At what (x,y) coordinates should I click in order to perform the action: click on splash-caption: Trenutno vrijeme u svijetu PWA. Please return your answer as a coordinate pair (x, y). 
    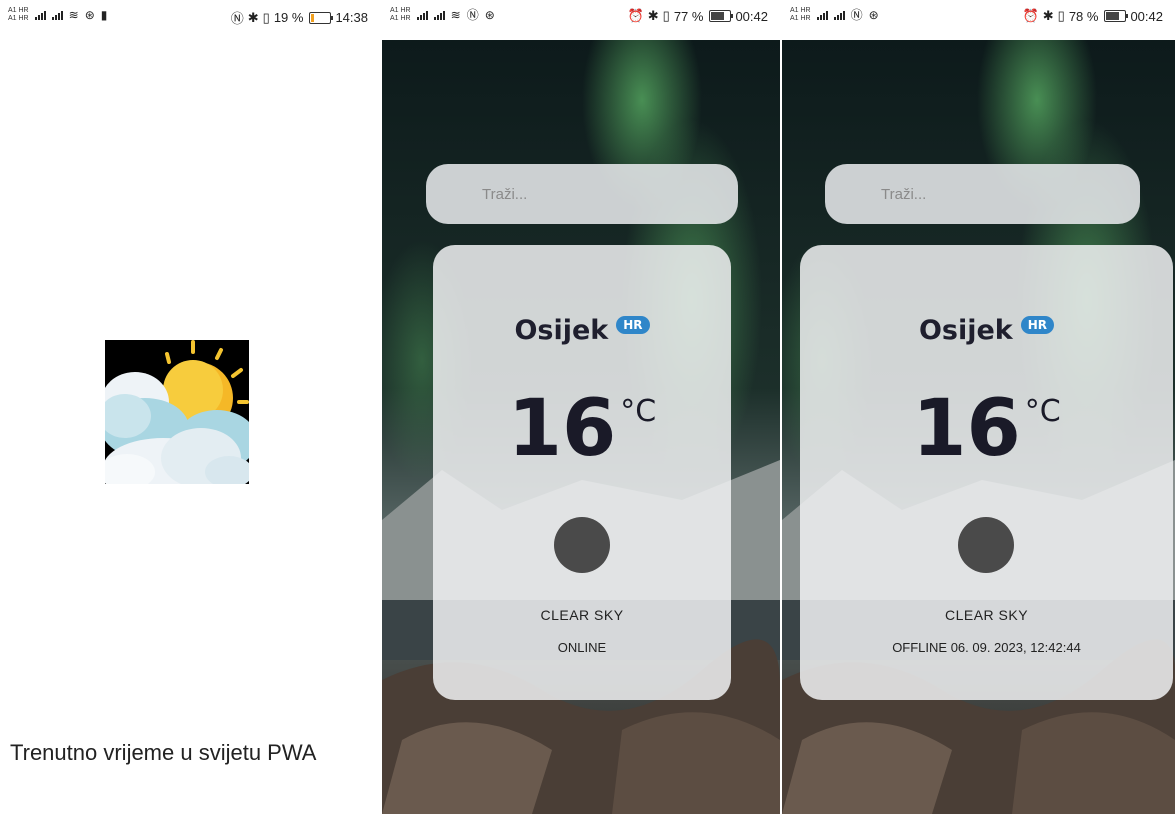
    Looking at the image, I should click on (163, 752).